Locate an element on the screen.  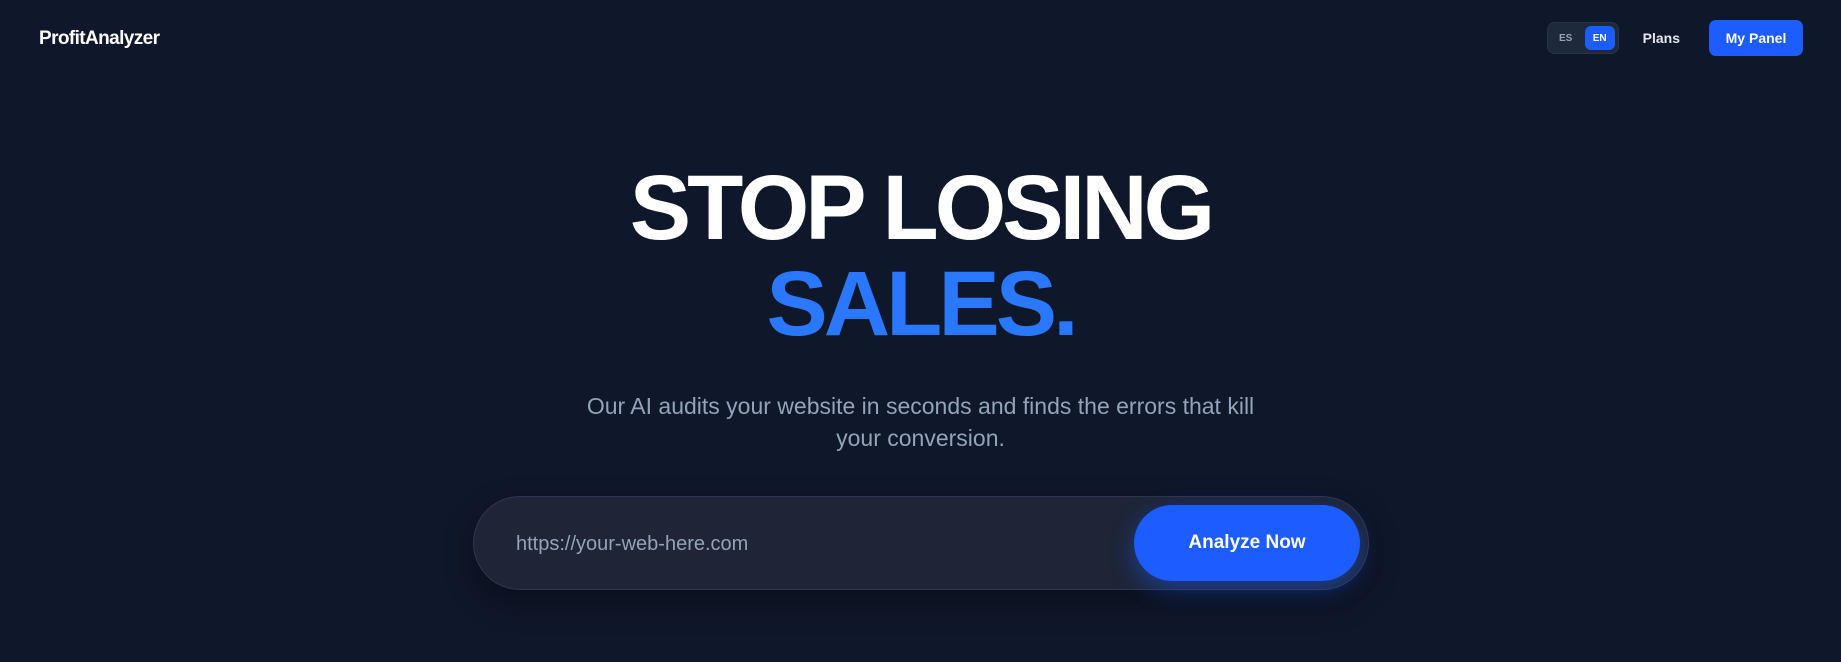
headline-line-2: SALES. is located at coordinates (922, 304).